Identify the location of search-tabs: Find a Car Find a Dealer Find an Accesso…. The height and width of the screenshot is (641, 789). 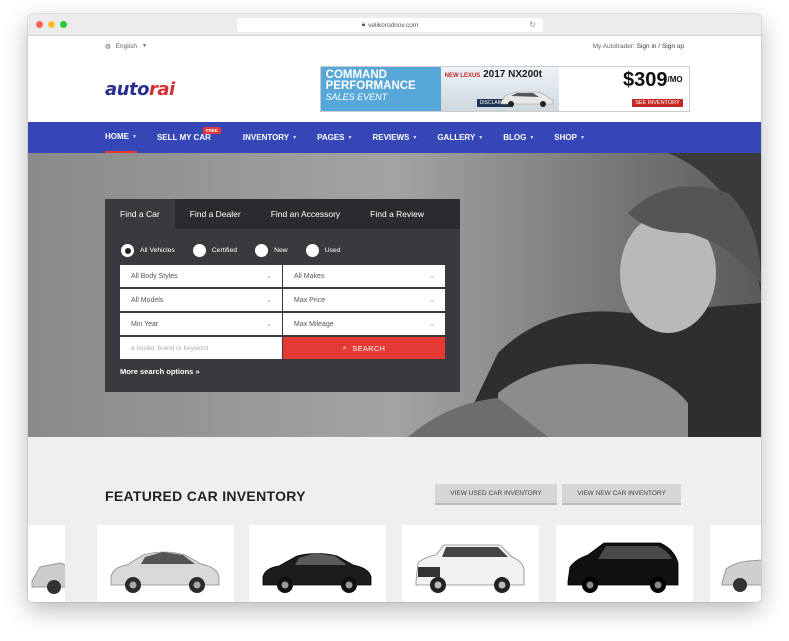
(282, 214).